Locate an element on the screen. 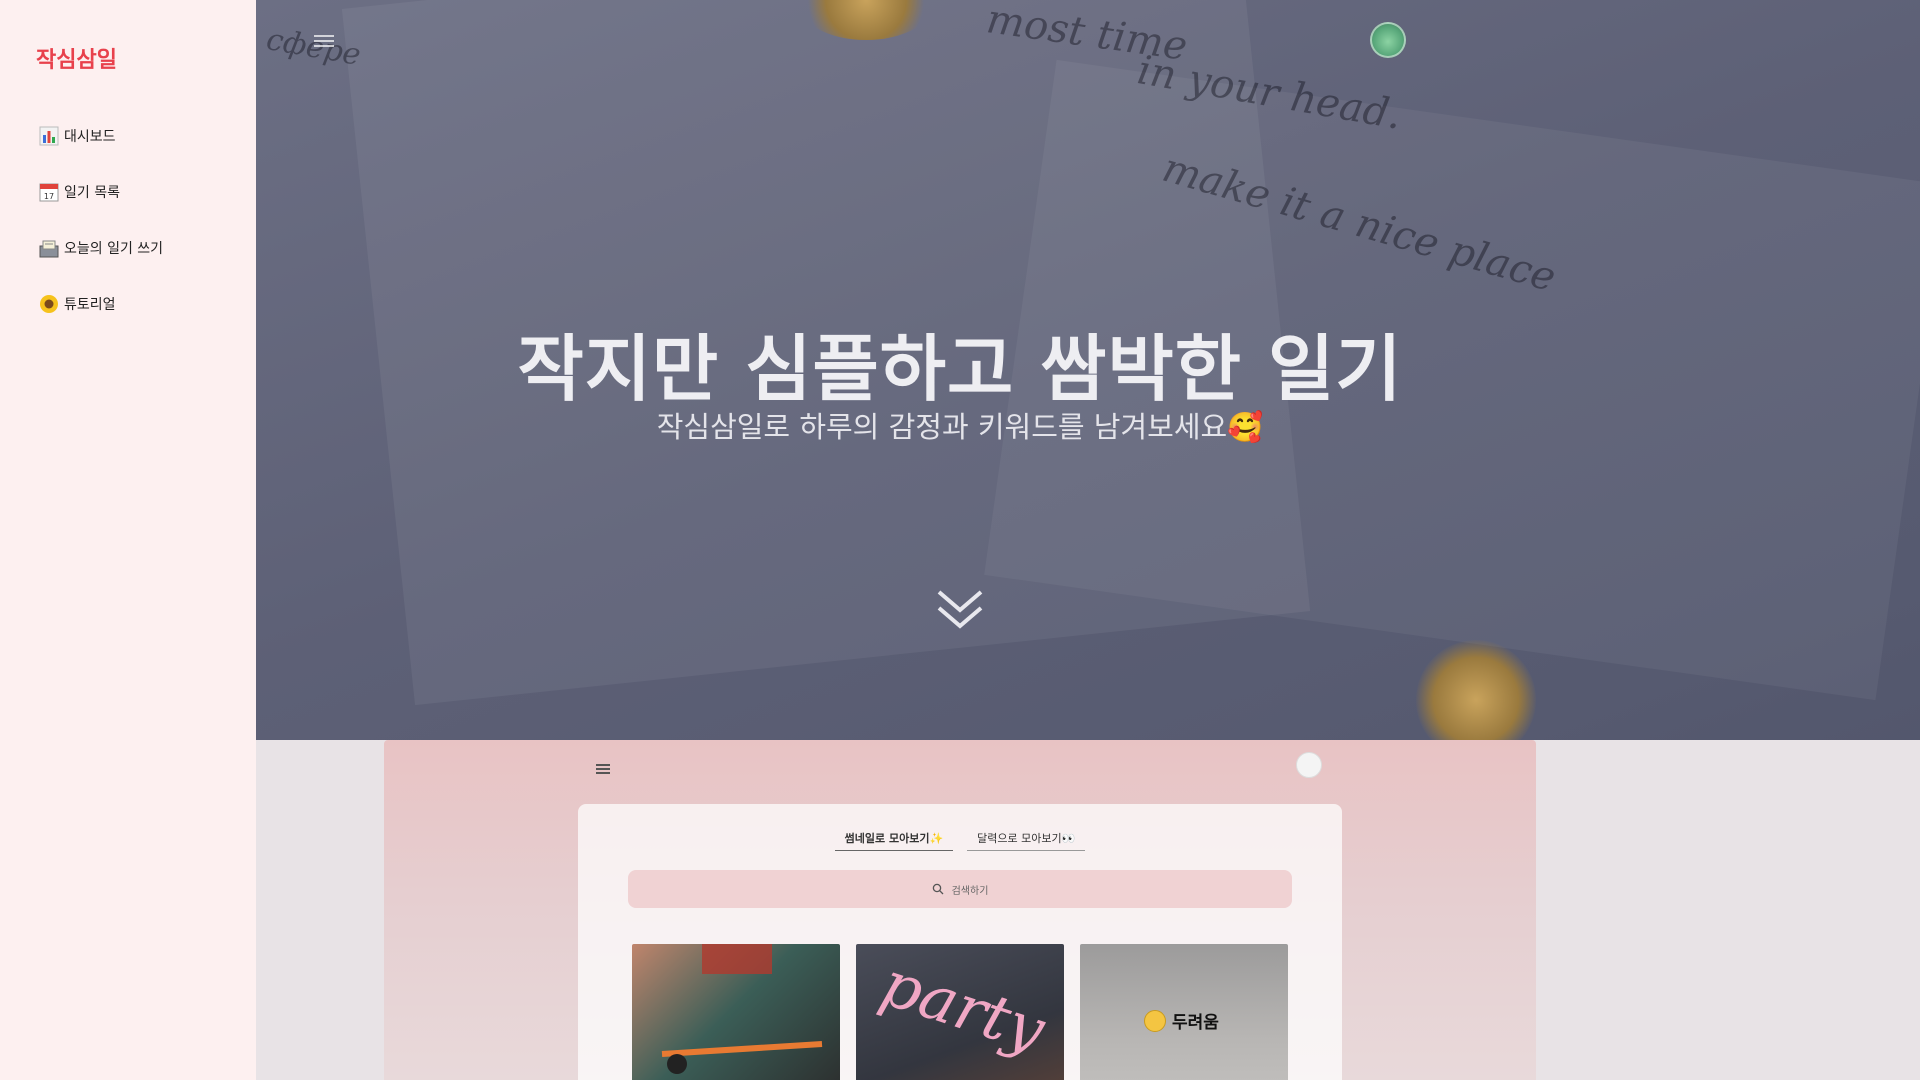 The height and width of the screenshot is (1080, 1920). search-placeholder: 검색하기 is located at coordinates (970, 891).